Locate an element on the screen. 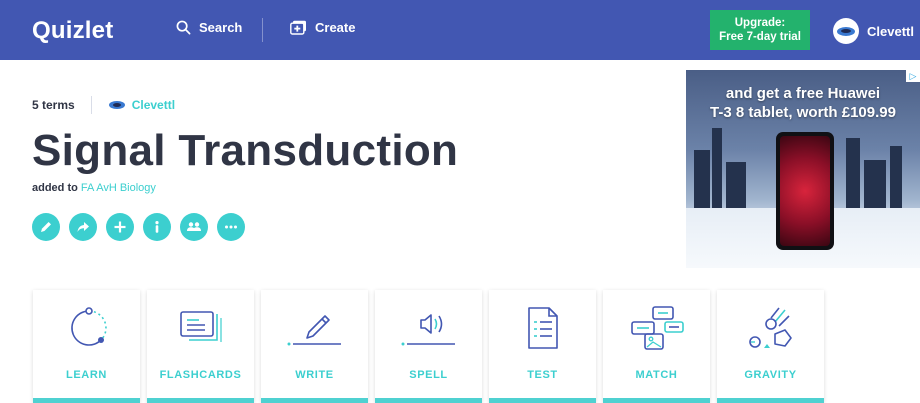  upgrade-line-2: Free 7-day trial is located at coordinates (760, 37).